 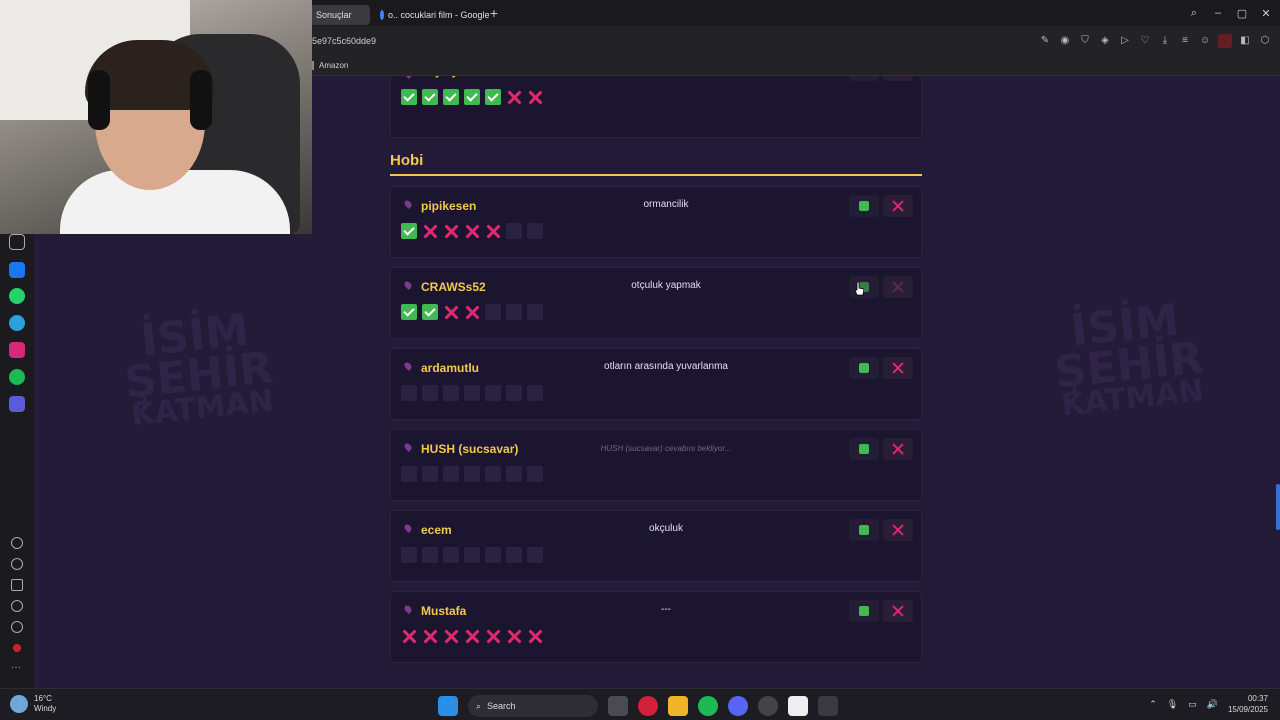 What do you see at coordinates (472, 555) in the screenshot?
I see `vote-boxes` at bounding box center [472, 555].